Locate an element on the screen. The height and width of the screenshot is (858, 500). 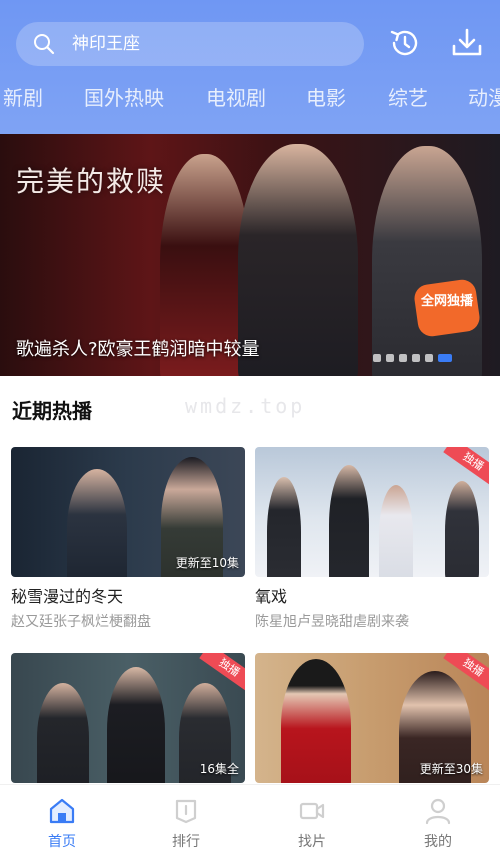
history-icon is located at coordinates (405, 43).